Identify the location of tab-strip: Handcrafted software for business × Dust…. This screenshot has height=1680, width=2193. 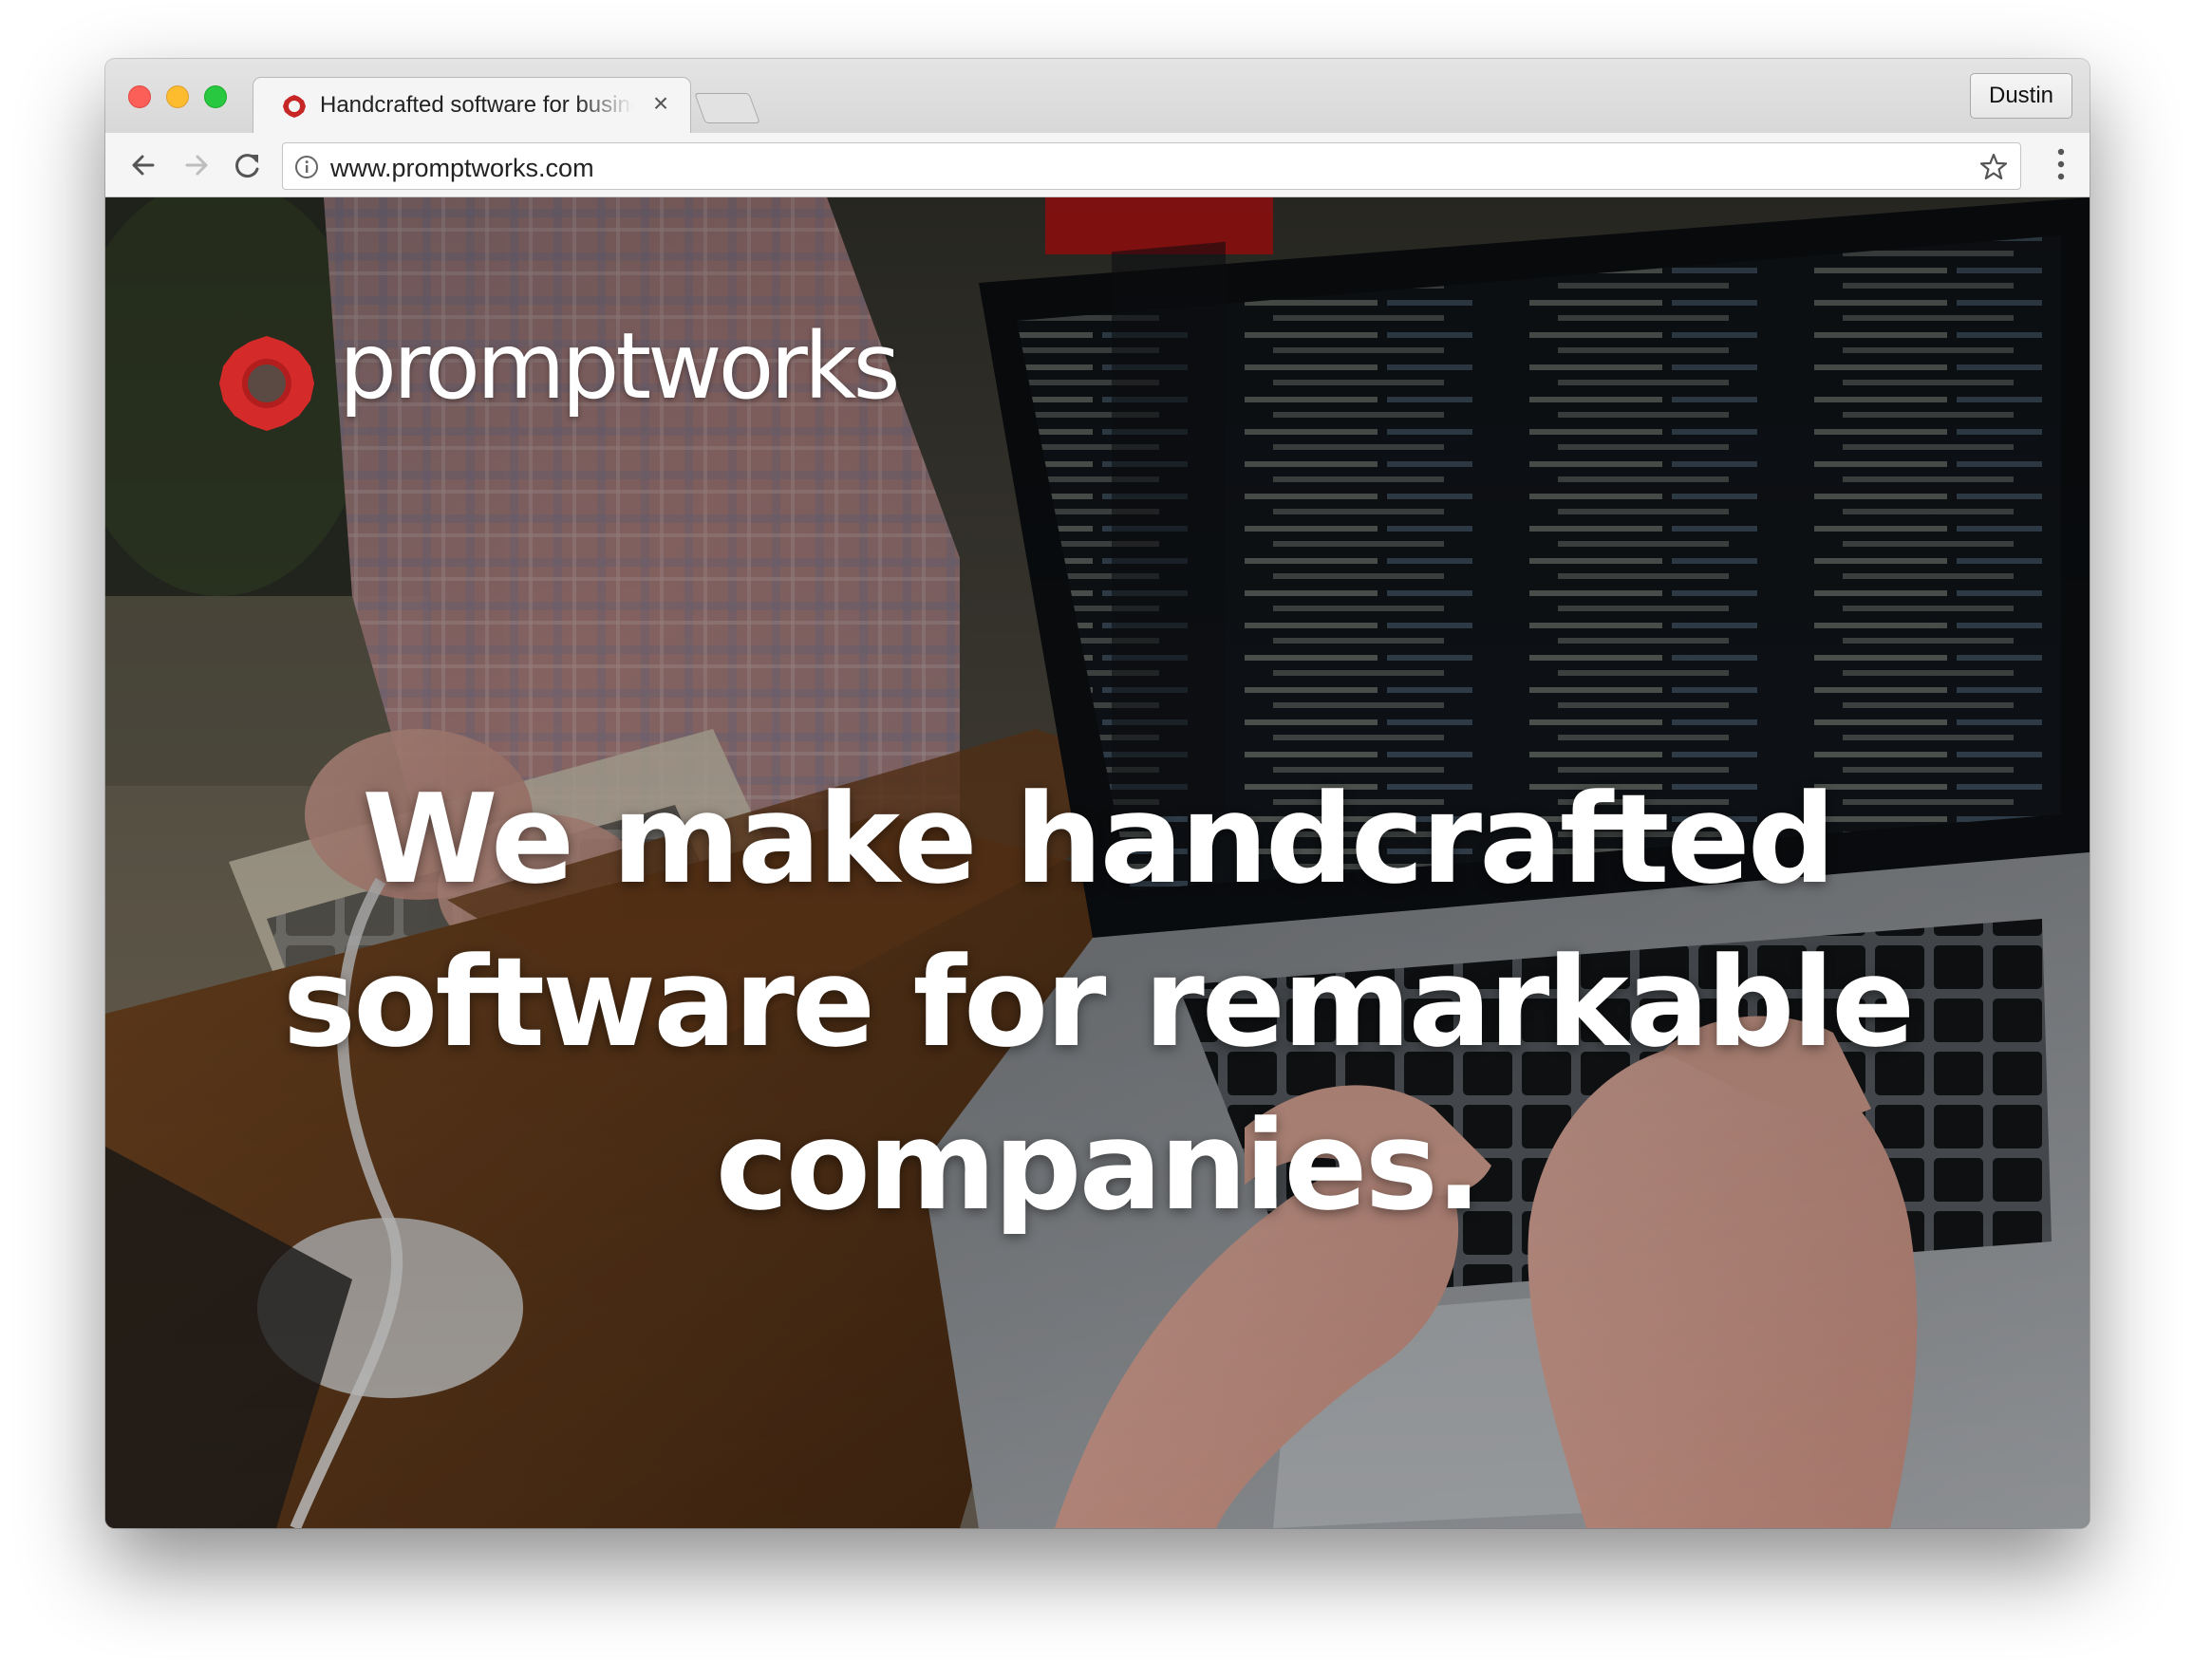
(1097, 97).